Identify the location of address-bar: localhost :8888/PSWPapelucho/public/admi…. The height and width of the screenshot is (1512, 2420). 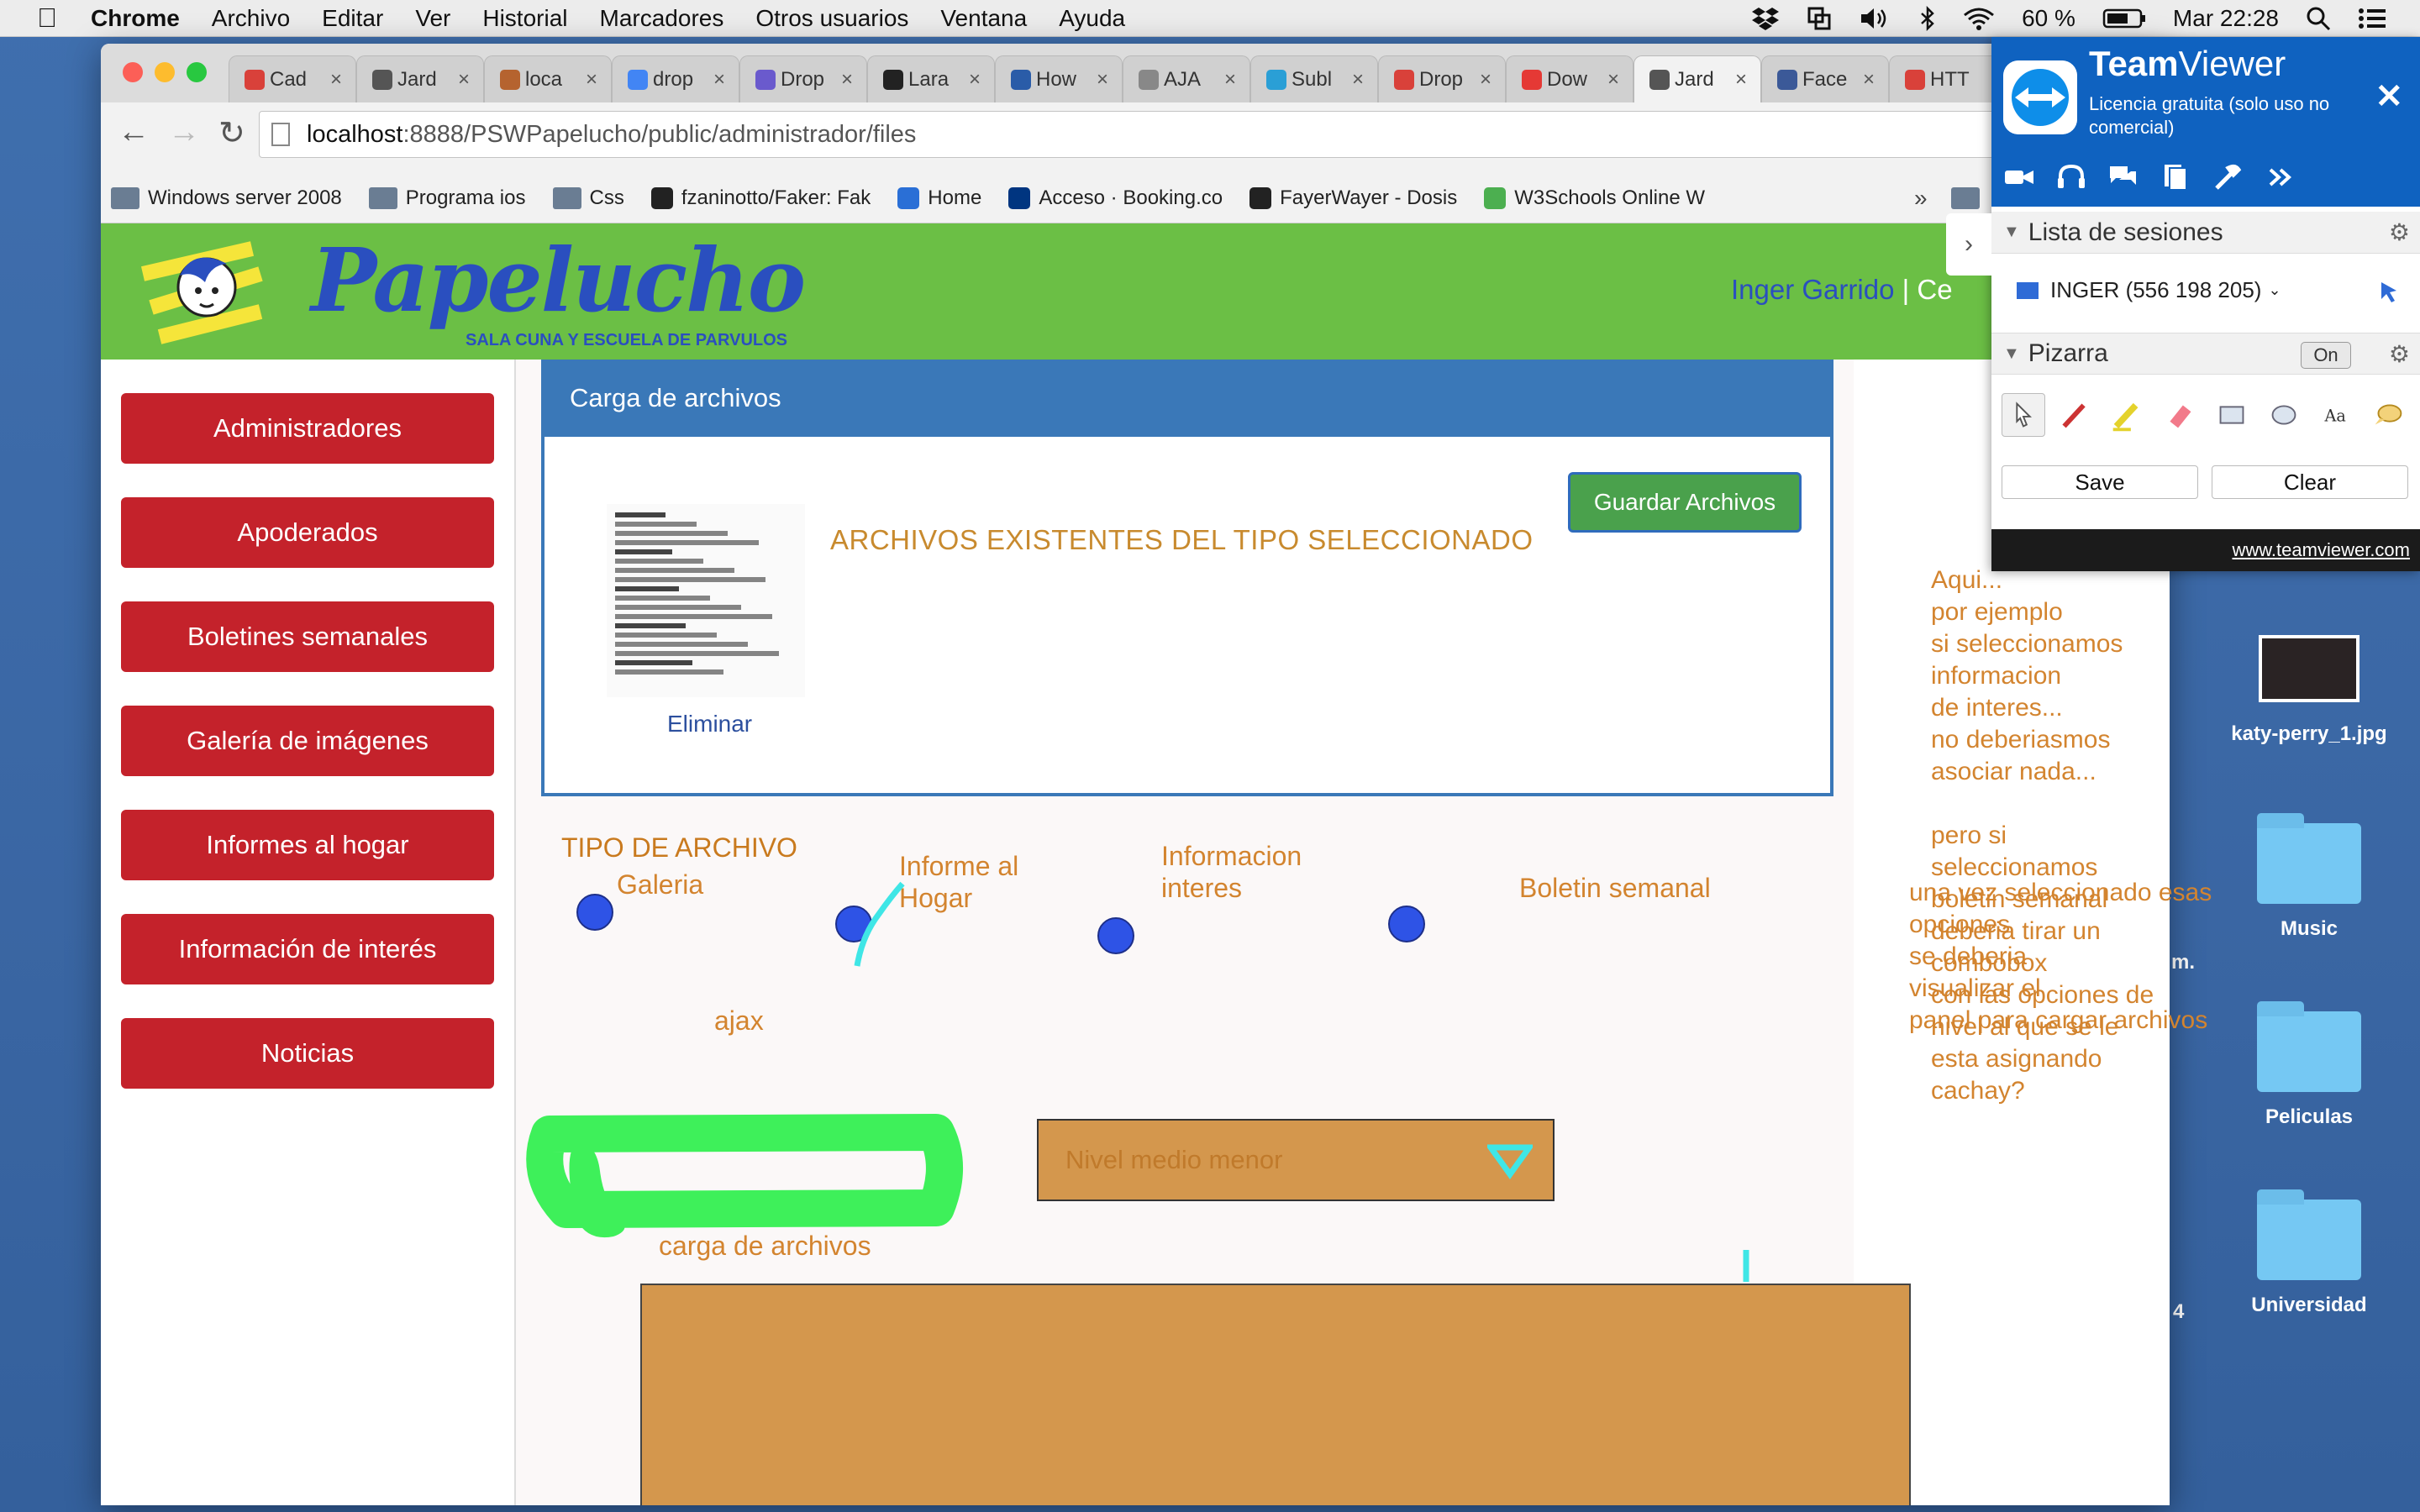
(1196, 134).